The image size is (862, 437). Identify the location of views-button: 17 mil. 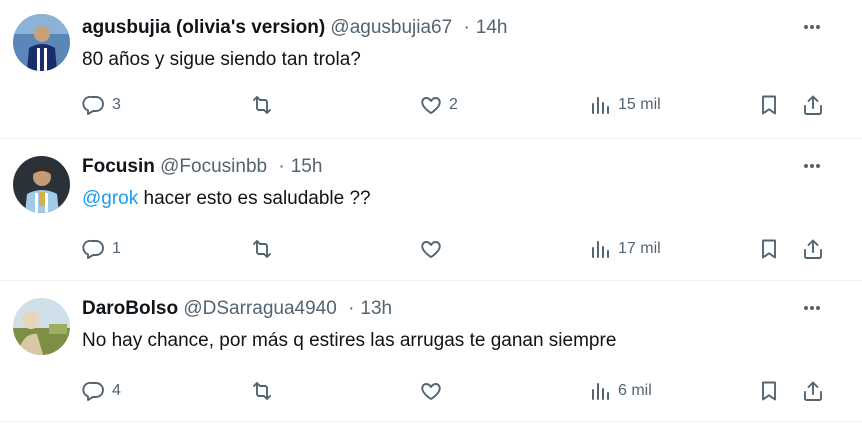
(624, 249).